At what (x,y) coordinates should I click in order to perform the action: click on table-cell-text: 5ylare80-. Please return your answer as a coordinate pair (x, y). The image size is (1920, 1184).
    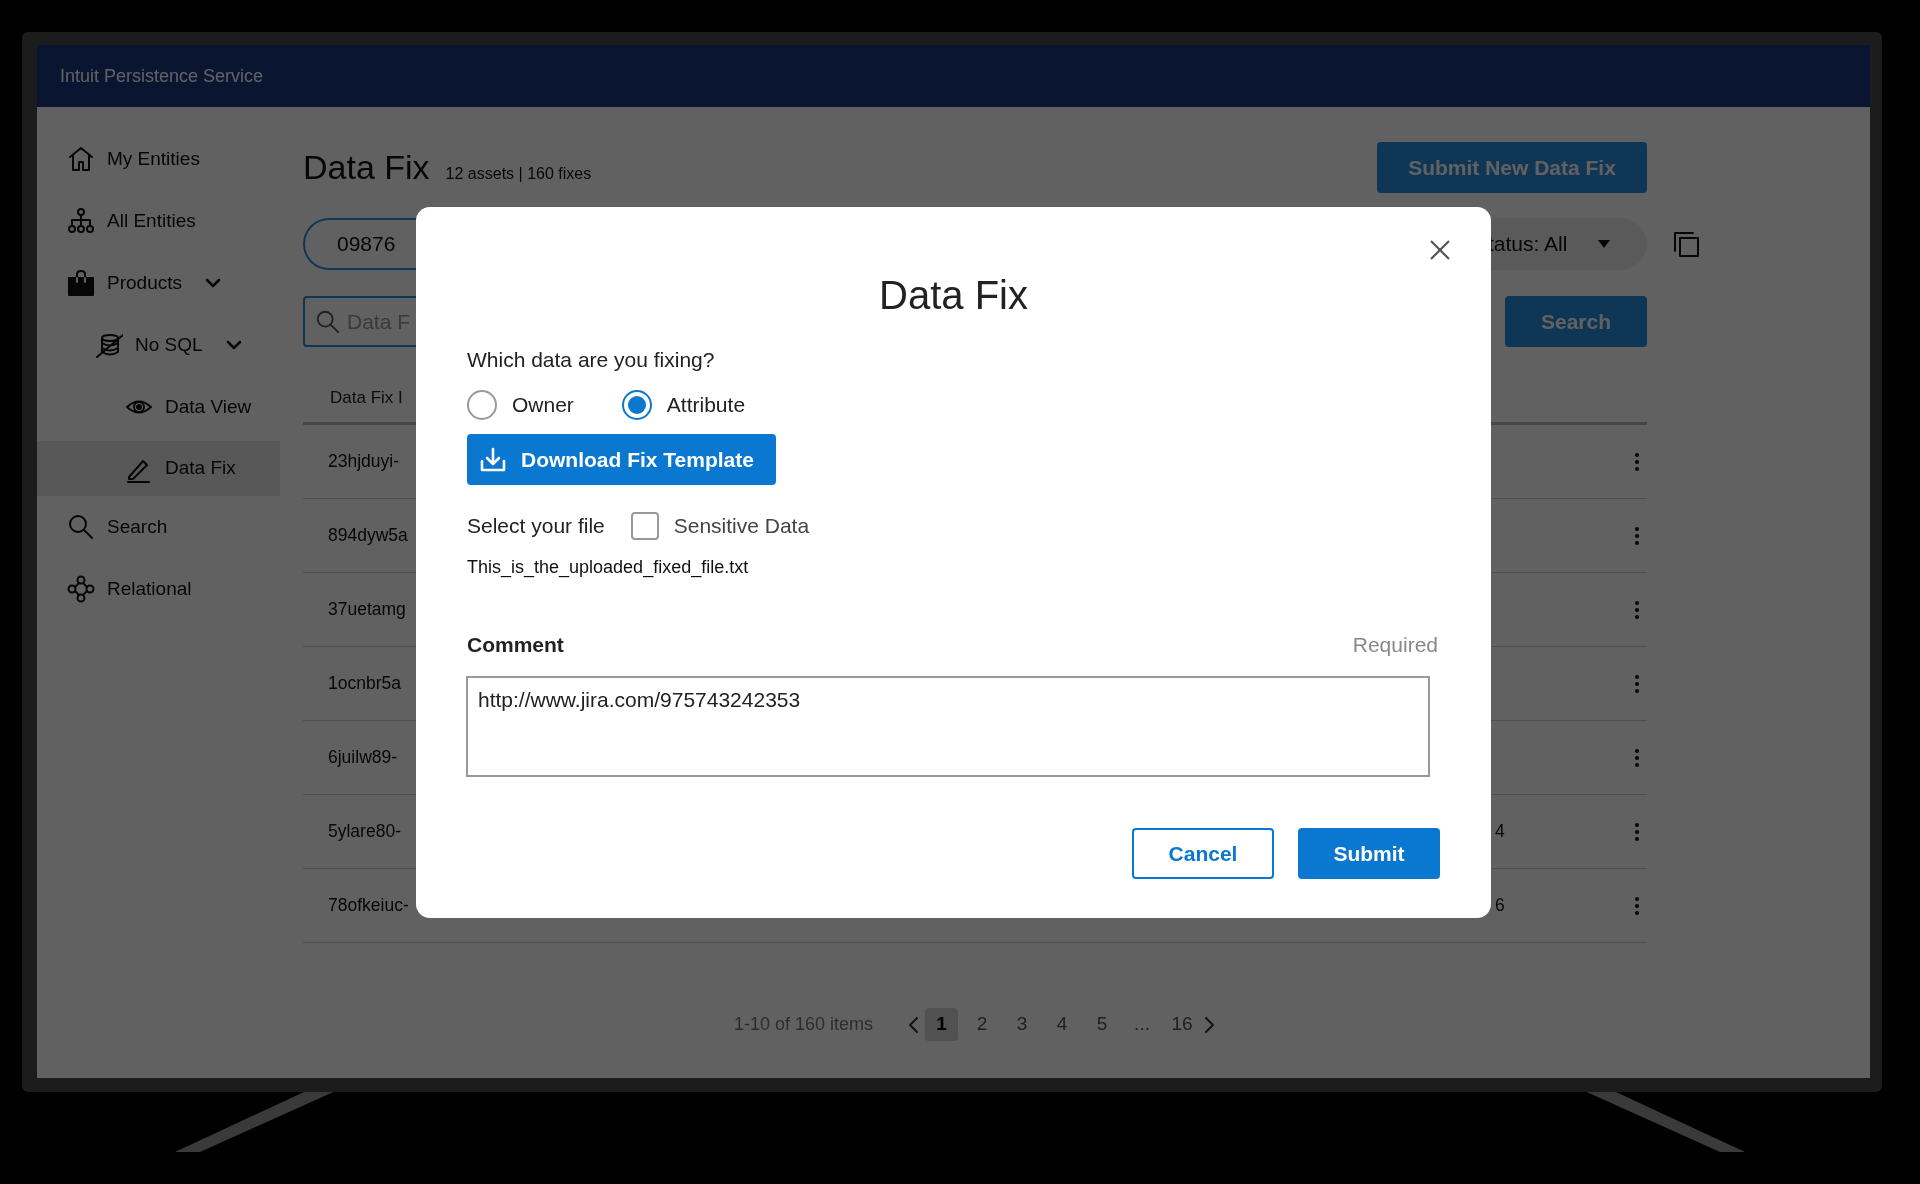
    Looking at the image, I should click on (364, 832).